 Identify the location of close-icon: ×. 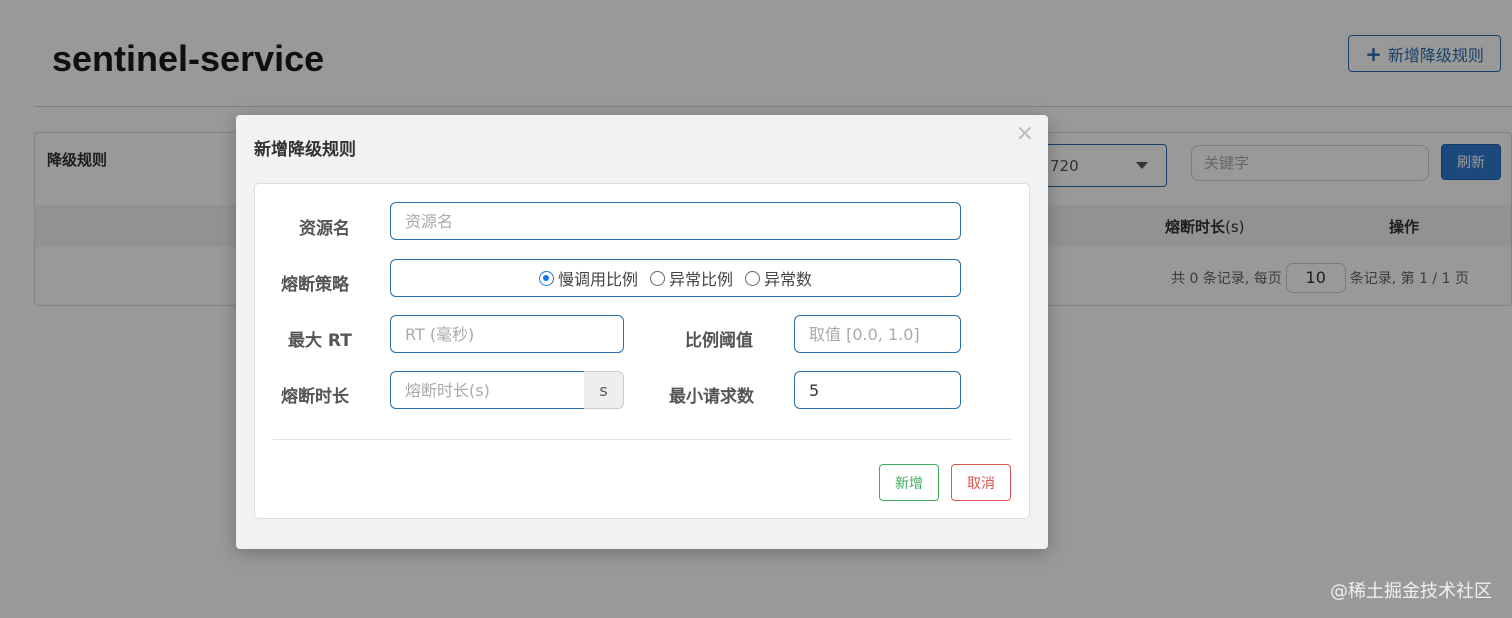
(1025, 133).